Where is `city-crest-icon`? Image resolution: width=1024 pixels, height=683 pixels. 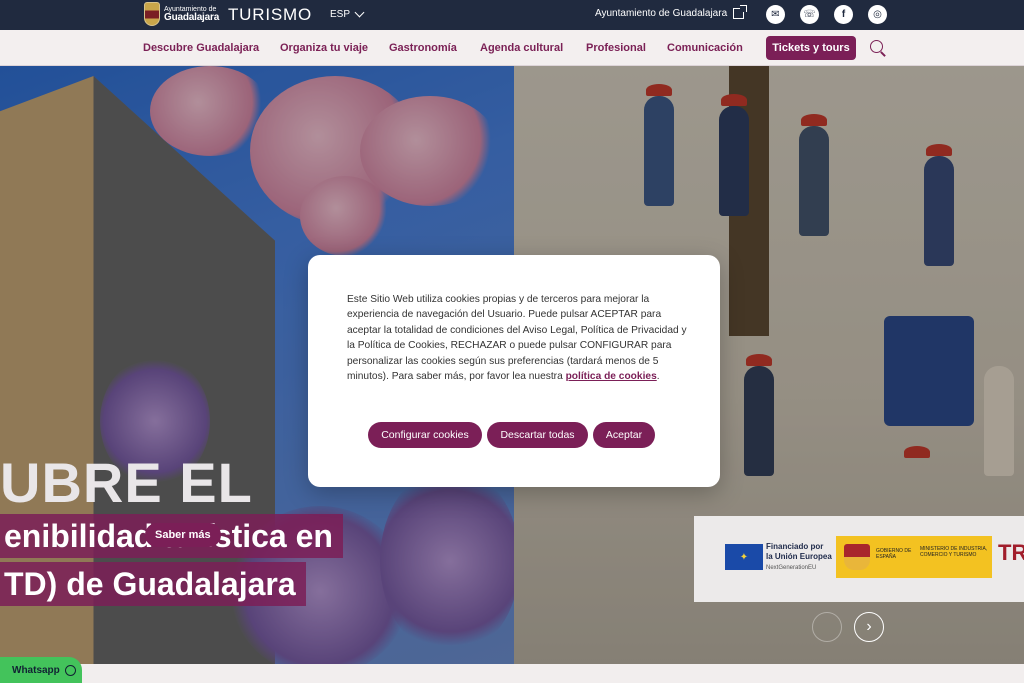
city-crest-icon is located at coordinates (152, 14).